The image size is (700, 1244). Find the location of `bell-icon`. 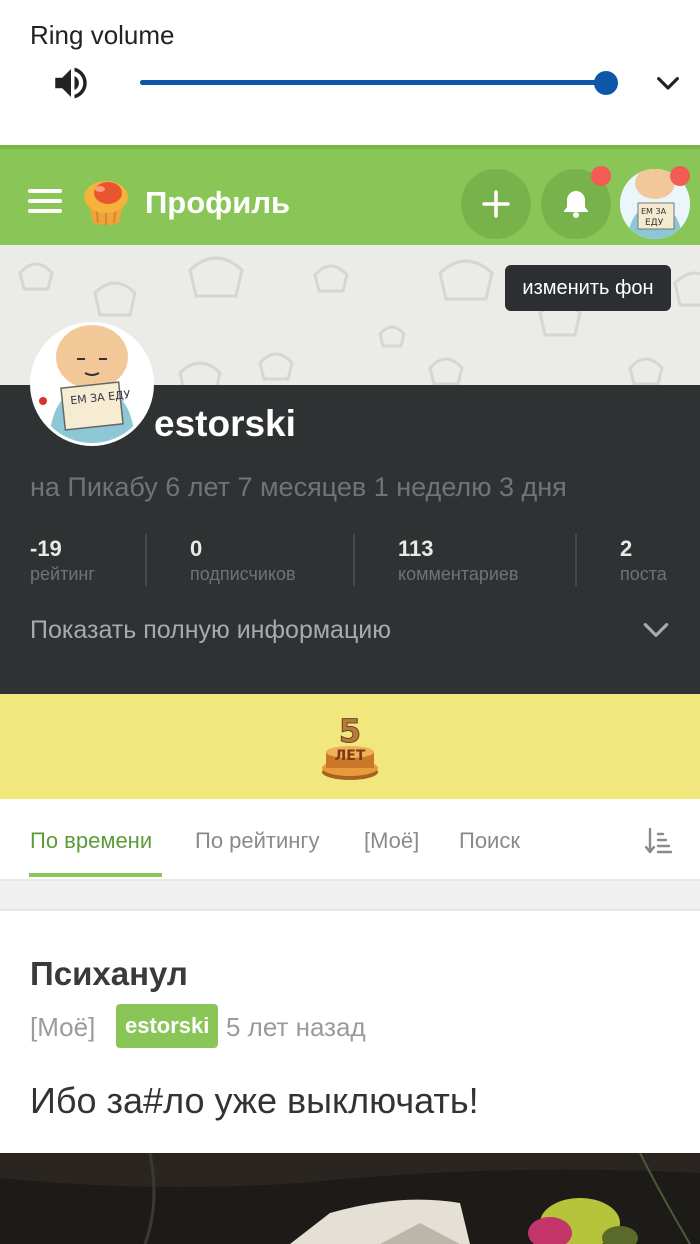

bell-icon is located at coordinates (576, 204).